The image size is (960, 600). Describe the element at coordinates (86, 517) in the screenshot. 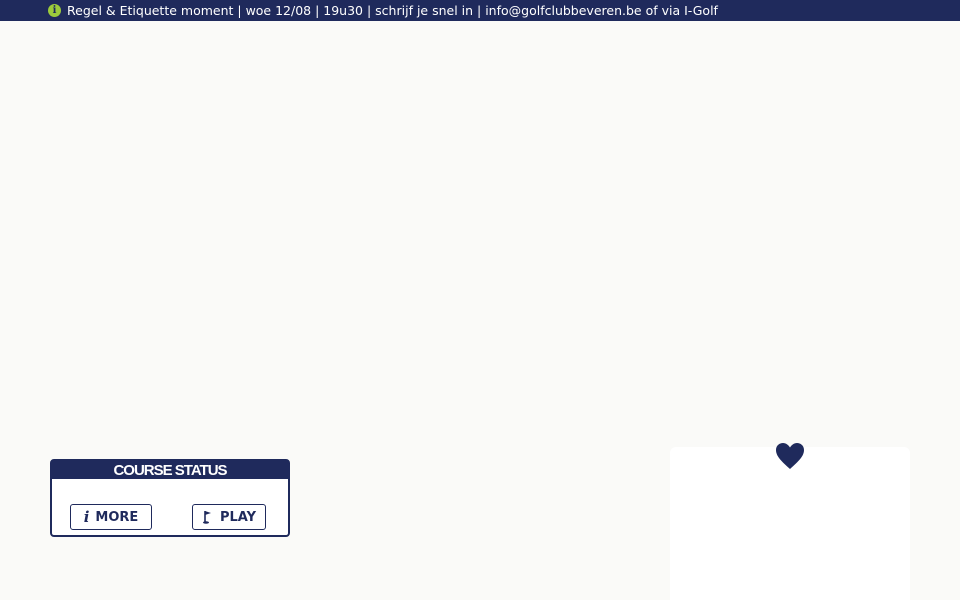

I see `info-i-icon: i` at that location.